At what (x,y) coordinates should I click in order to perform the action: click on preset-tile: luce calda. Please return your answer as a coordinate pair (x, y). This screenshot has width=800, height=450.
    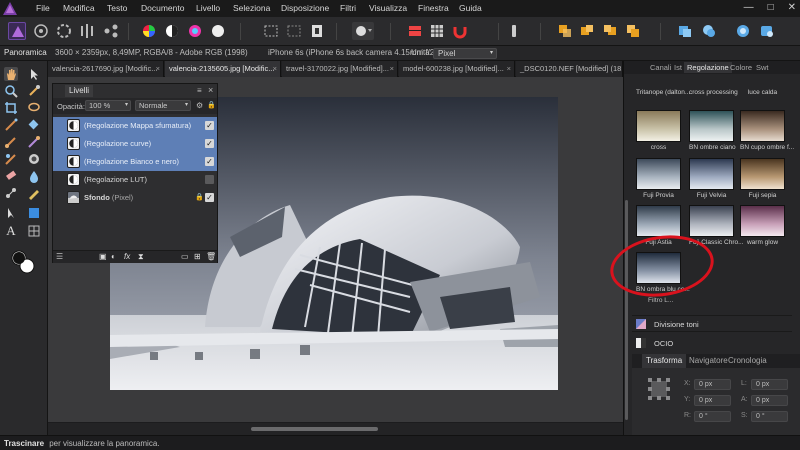
    Looking at the image, I should click on (762, 91).